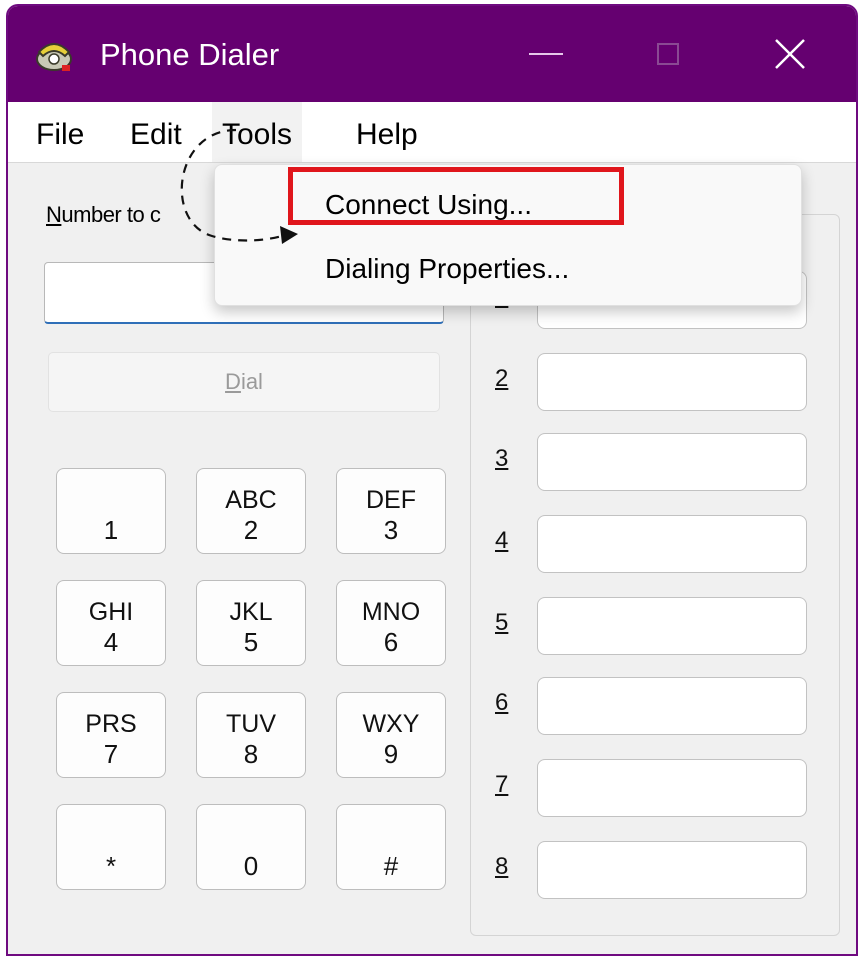  Describe the element at coordinates (111, 642) in the screenshot. I see `key-digit: 4` at that location.